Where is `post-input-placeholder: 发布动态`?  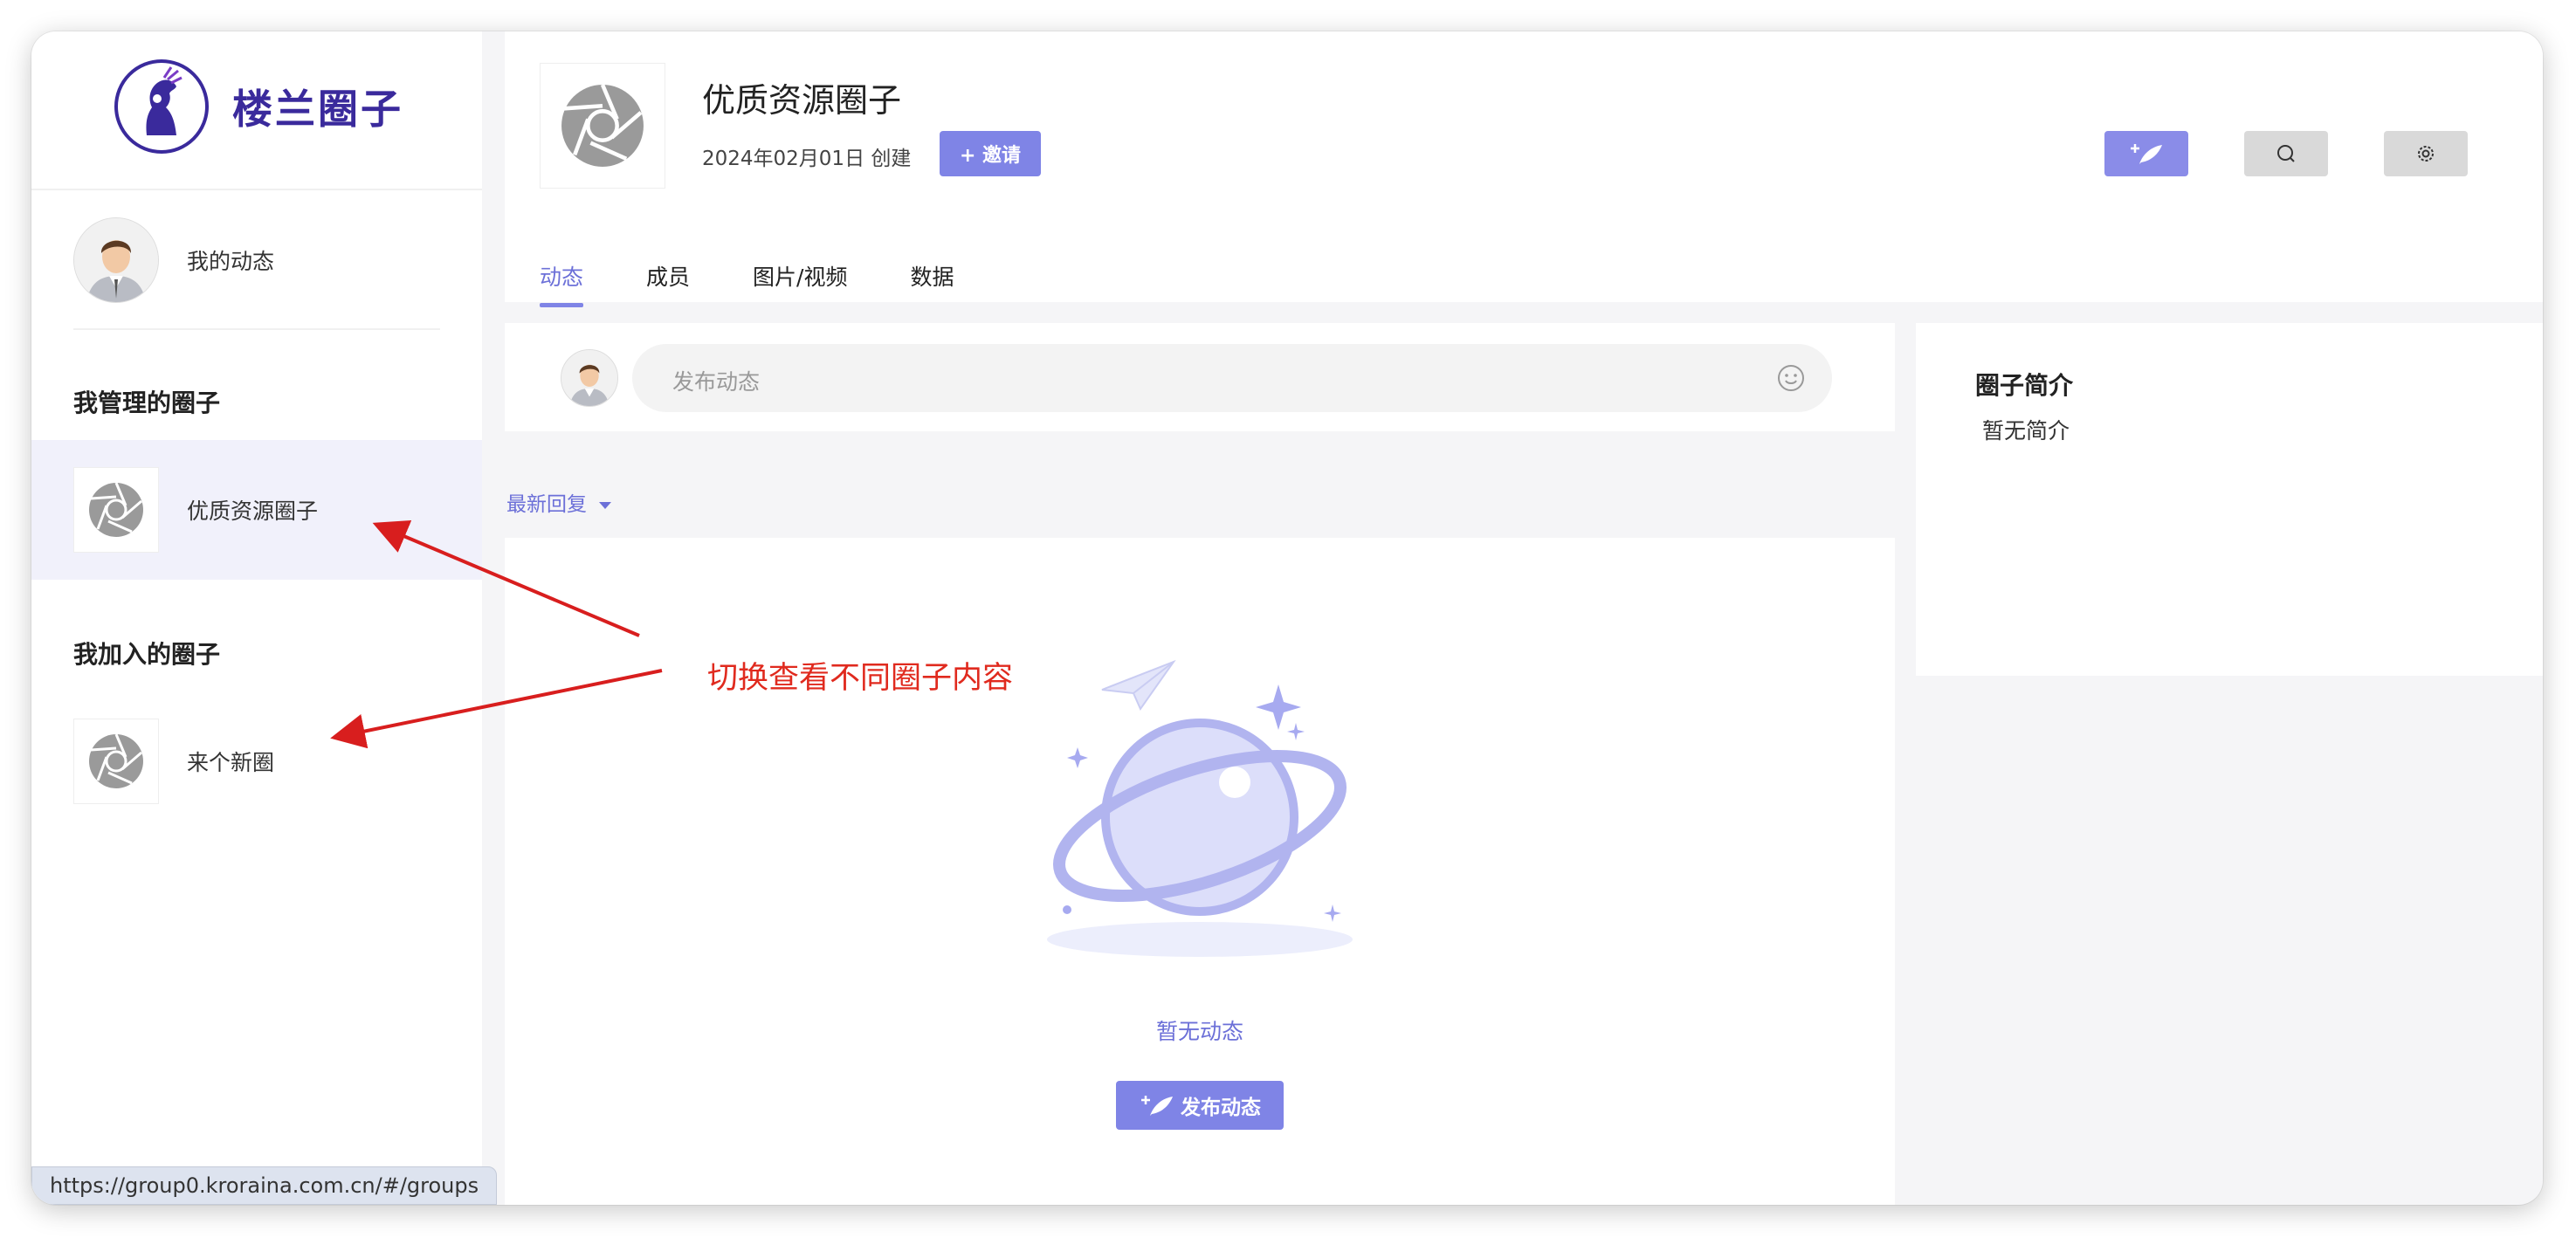 post-input-placeholder: 发布动态 is located at coordinates (716, 382).